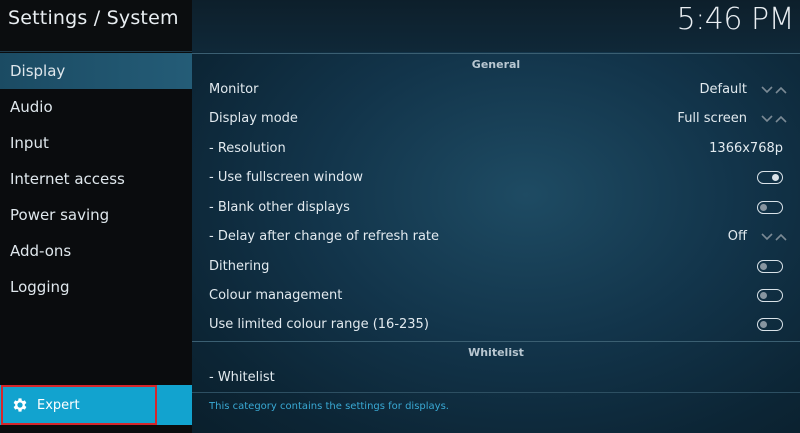  Describe the element at coordinates (96, 107) in the screenshot. I see `sidebar-item-audio: Audio` at that location.